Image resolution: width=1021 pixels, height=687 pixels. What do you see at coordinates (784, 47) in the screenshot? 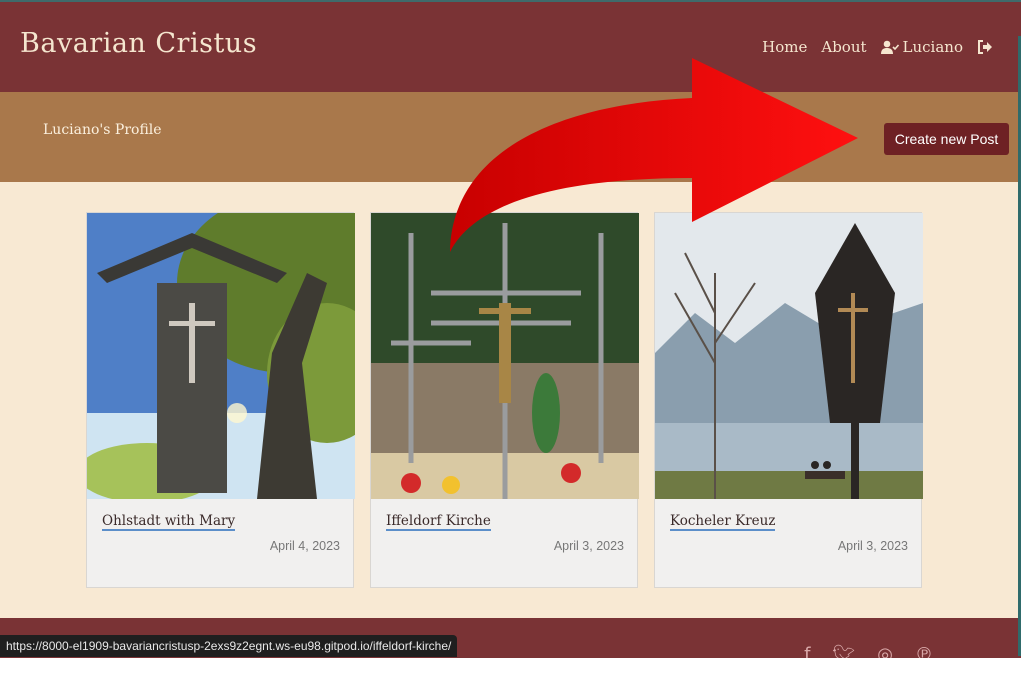
I see `nav-home-link: Home` at bounding box center [784, 47].